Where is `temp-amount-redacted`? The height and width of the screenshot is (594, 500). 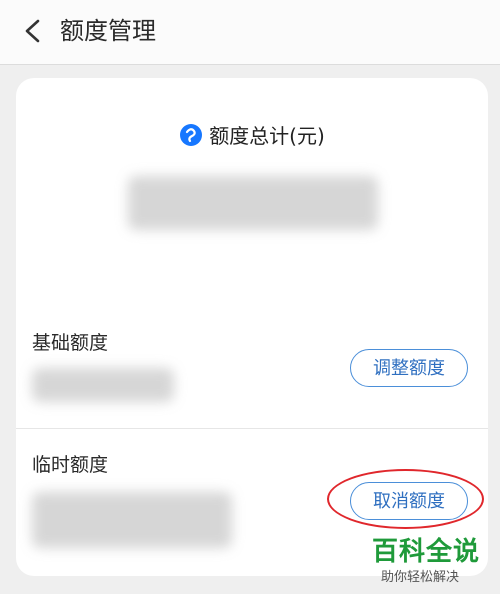 temp-amount-redacted is located at coordinates (132, 520).